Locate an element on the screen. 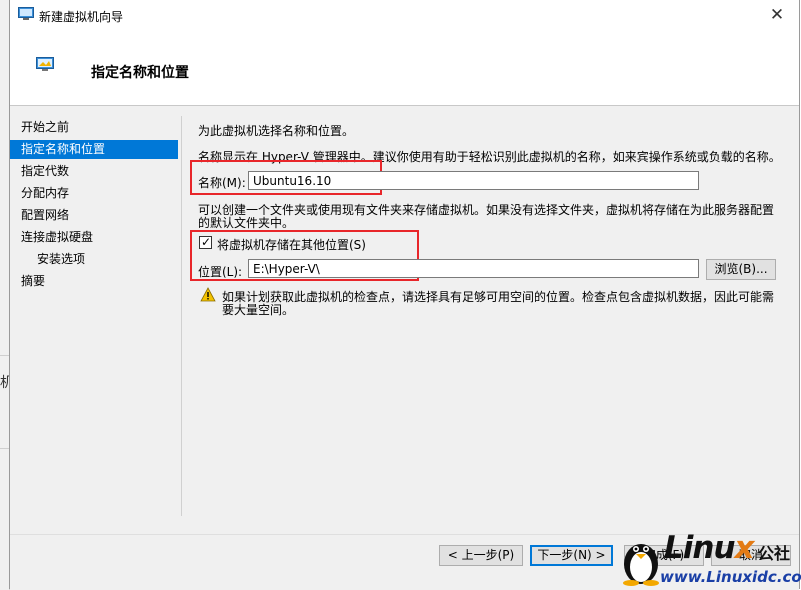  window-title: 新建虚拟机向导 is located at coordinates (81, 17).